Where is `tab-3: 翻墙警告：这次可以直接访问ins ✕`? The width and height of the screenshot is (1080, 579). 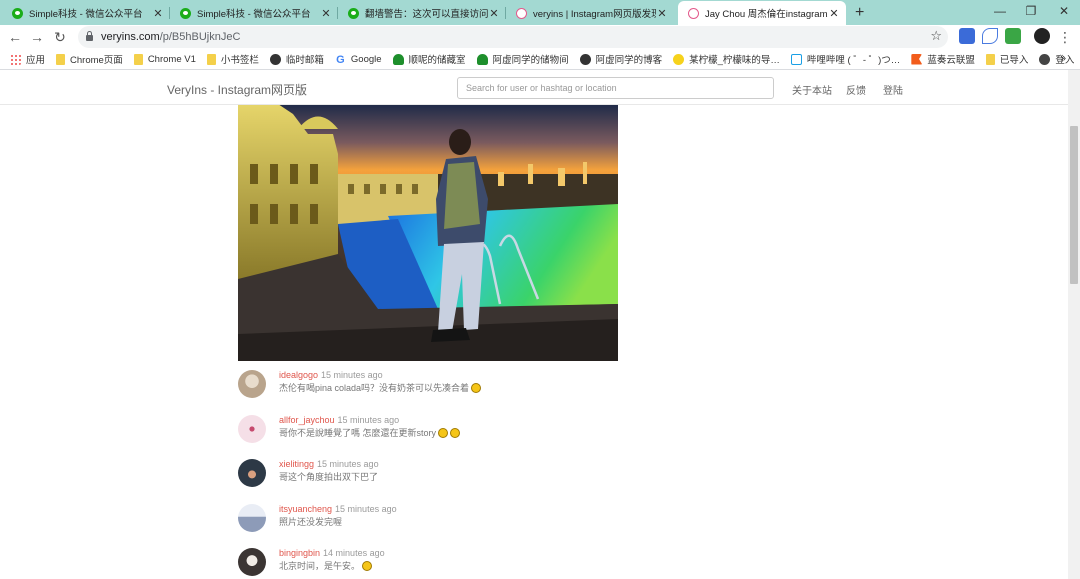
tab-3: 翻墙警告：这次可以直接访问ins ✕ is located at coordinates (422, 13).